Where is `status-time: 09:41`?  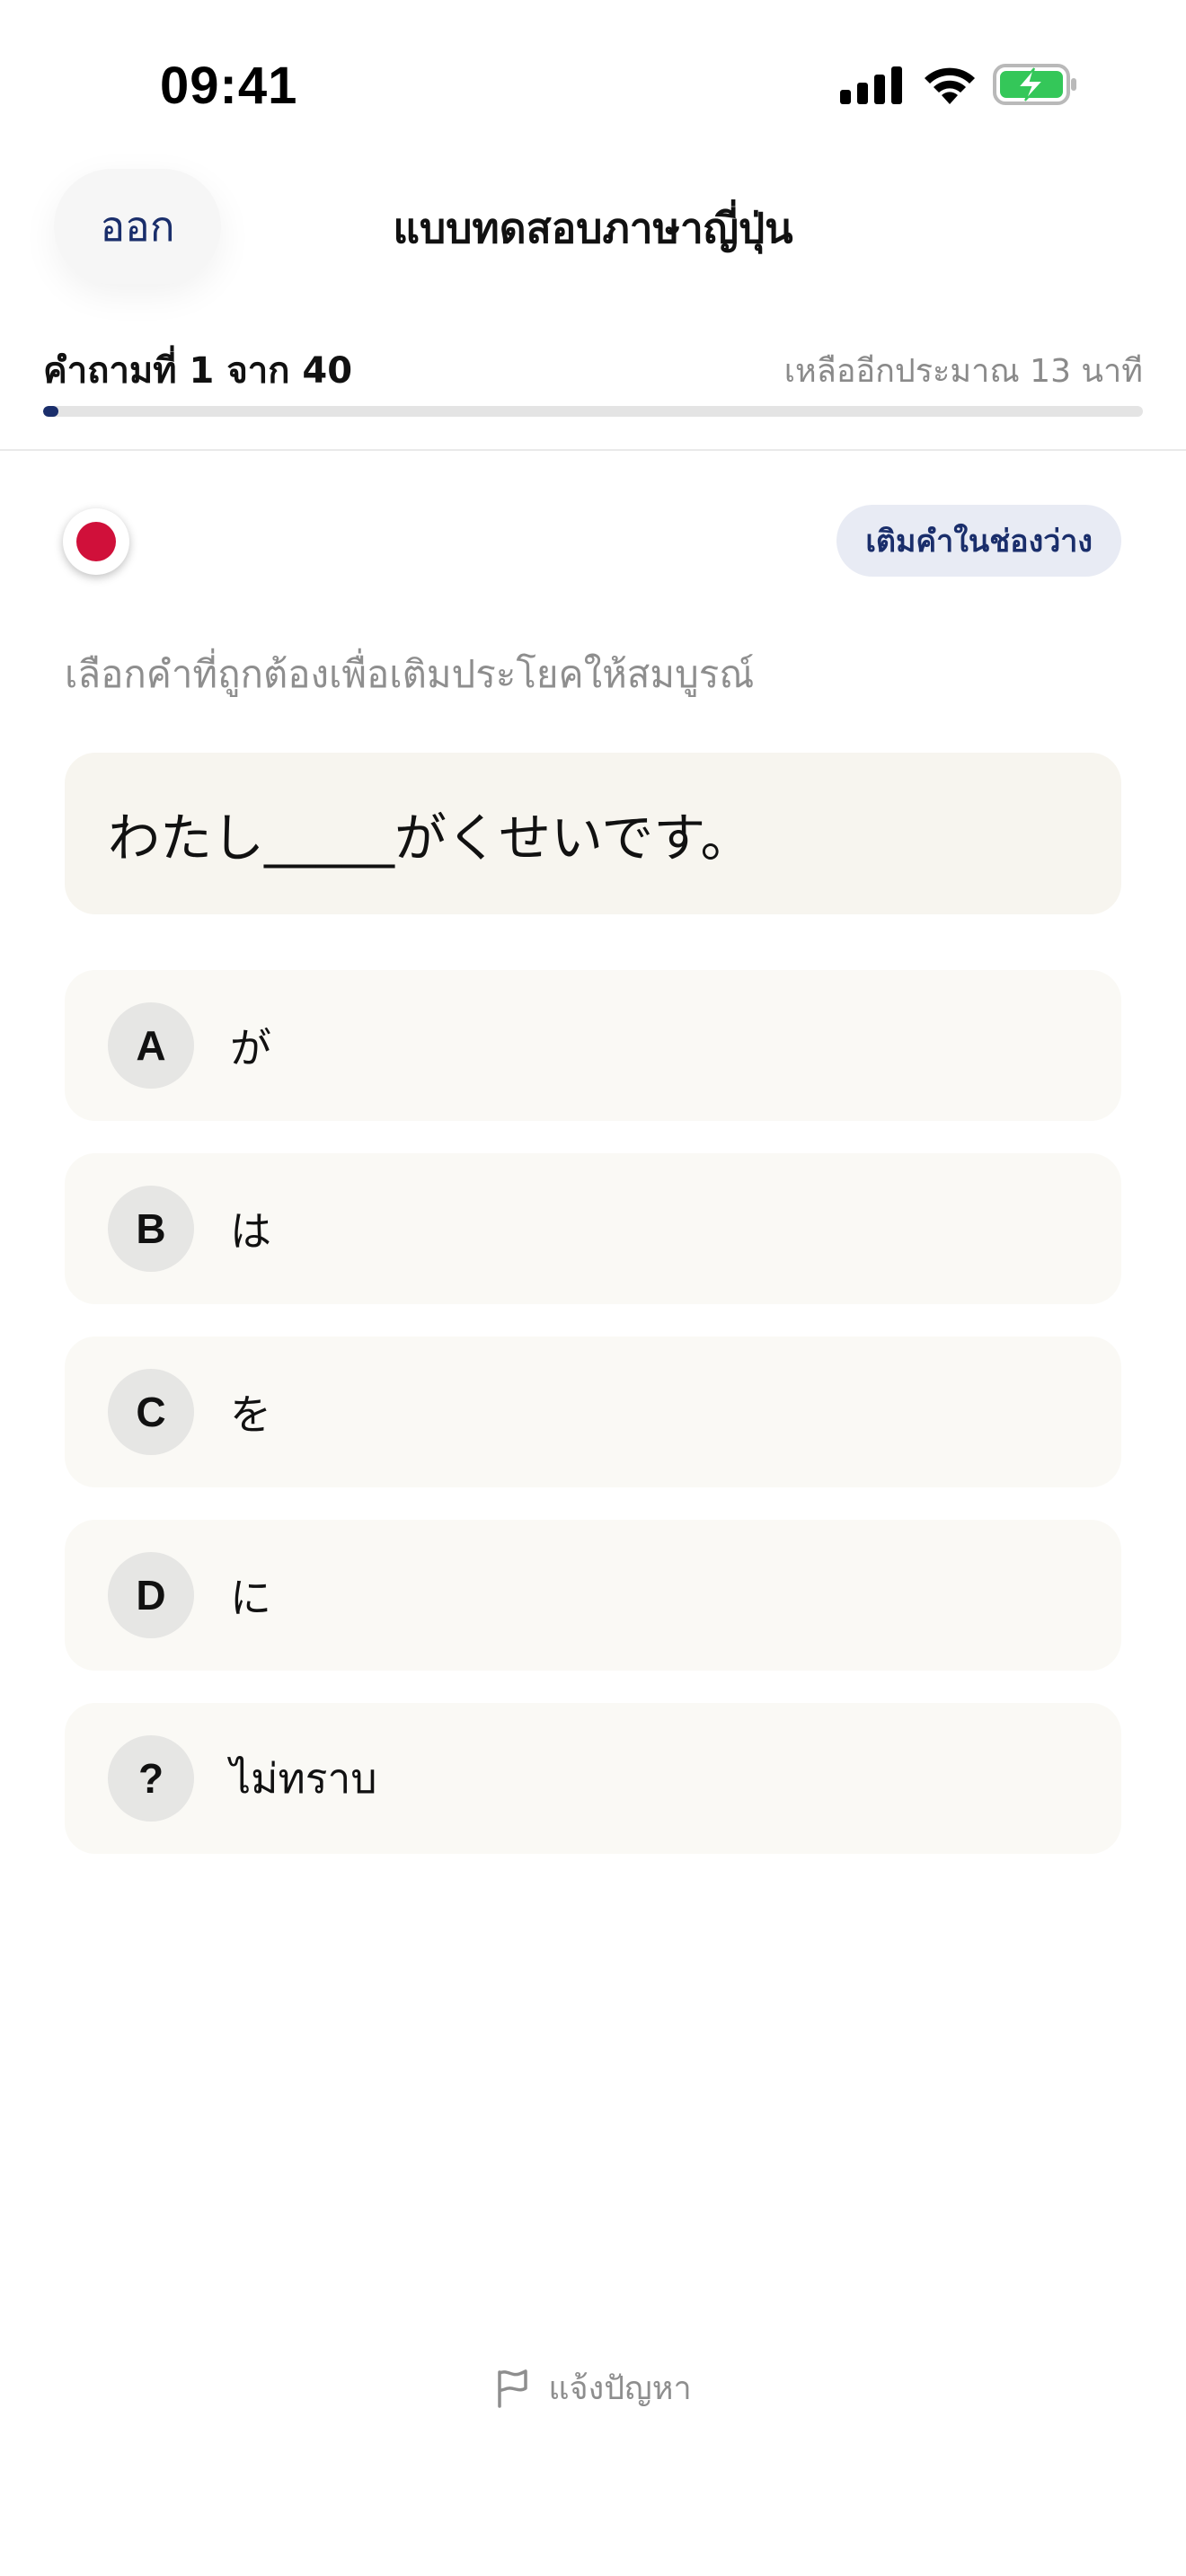 status-time: 09:41 is located at coordinates (229, 86).